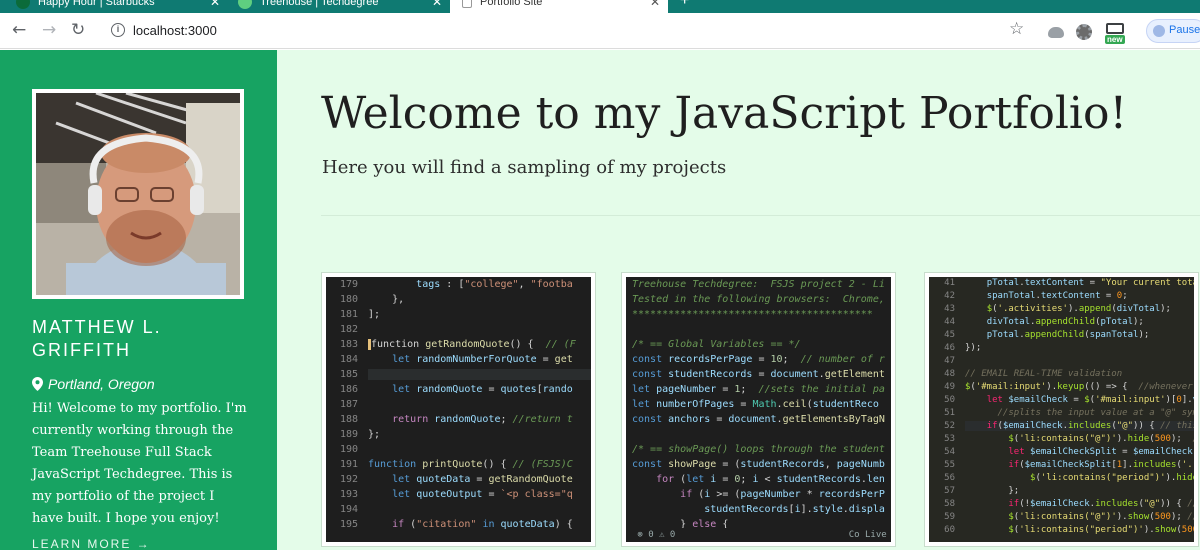 The image size is (1200, 550). I want to click on forward-icon: →, so click(49, 30).